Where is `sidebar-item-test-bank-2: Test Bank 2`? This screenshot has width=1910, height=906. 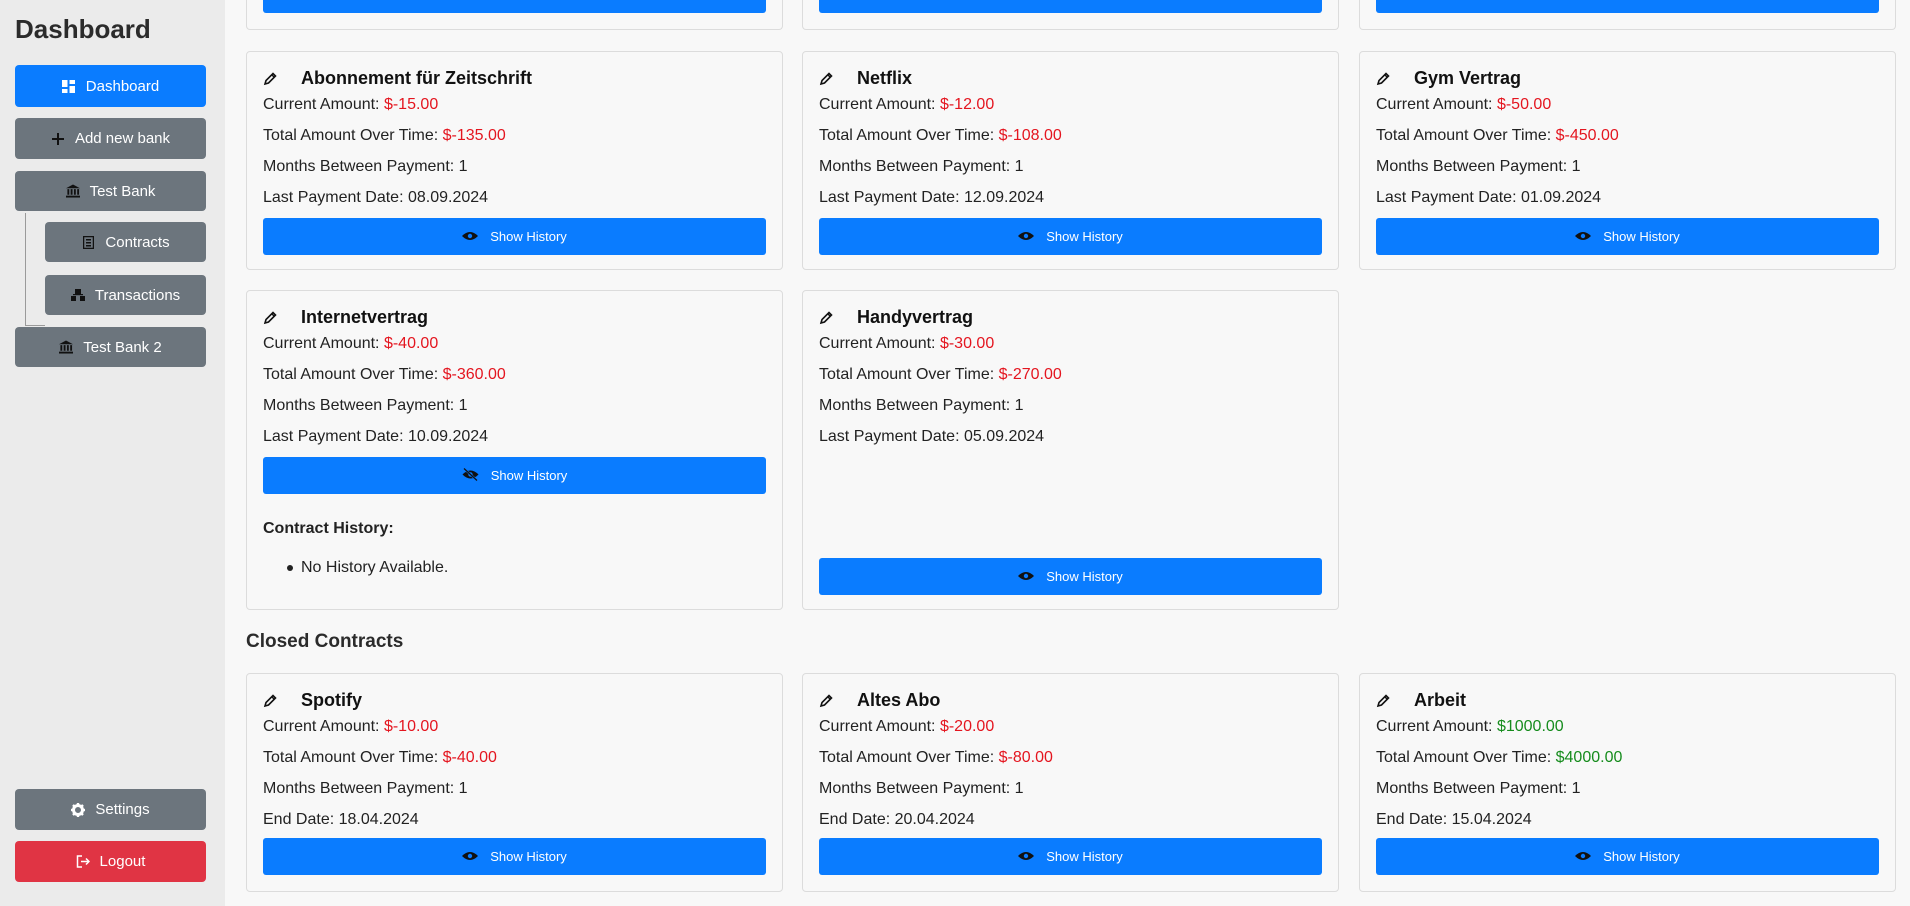 sidebar-item-test-bank-2: Test Bank 2 is located at coordinates (110, 347).